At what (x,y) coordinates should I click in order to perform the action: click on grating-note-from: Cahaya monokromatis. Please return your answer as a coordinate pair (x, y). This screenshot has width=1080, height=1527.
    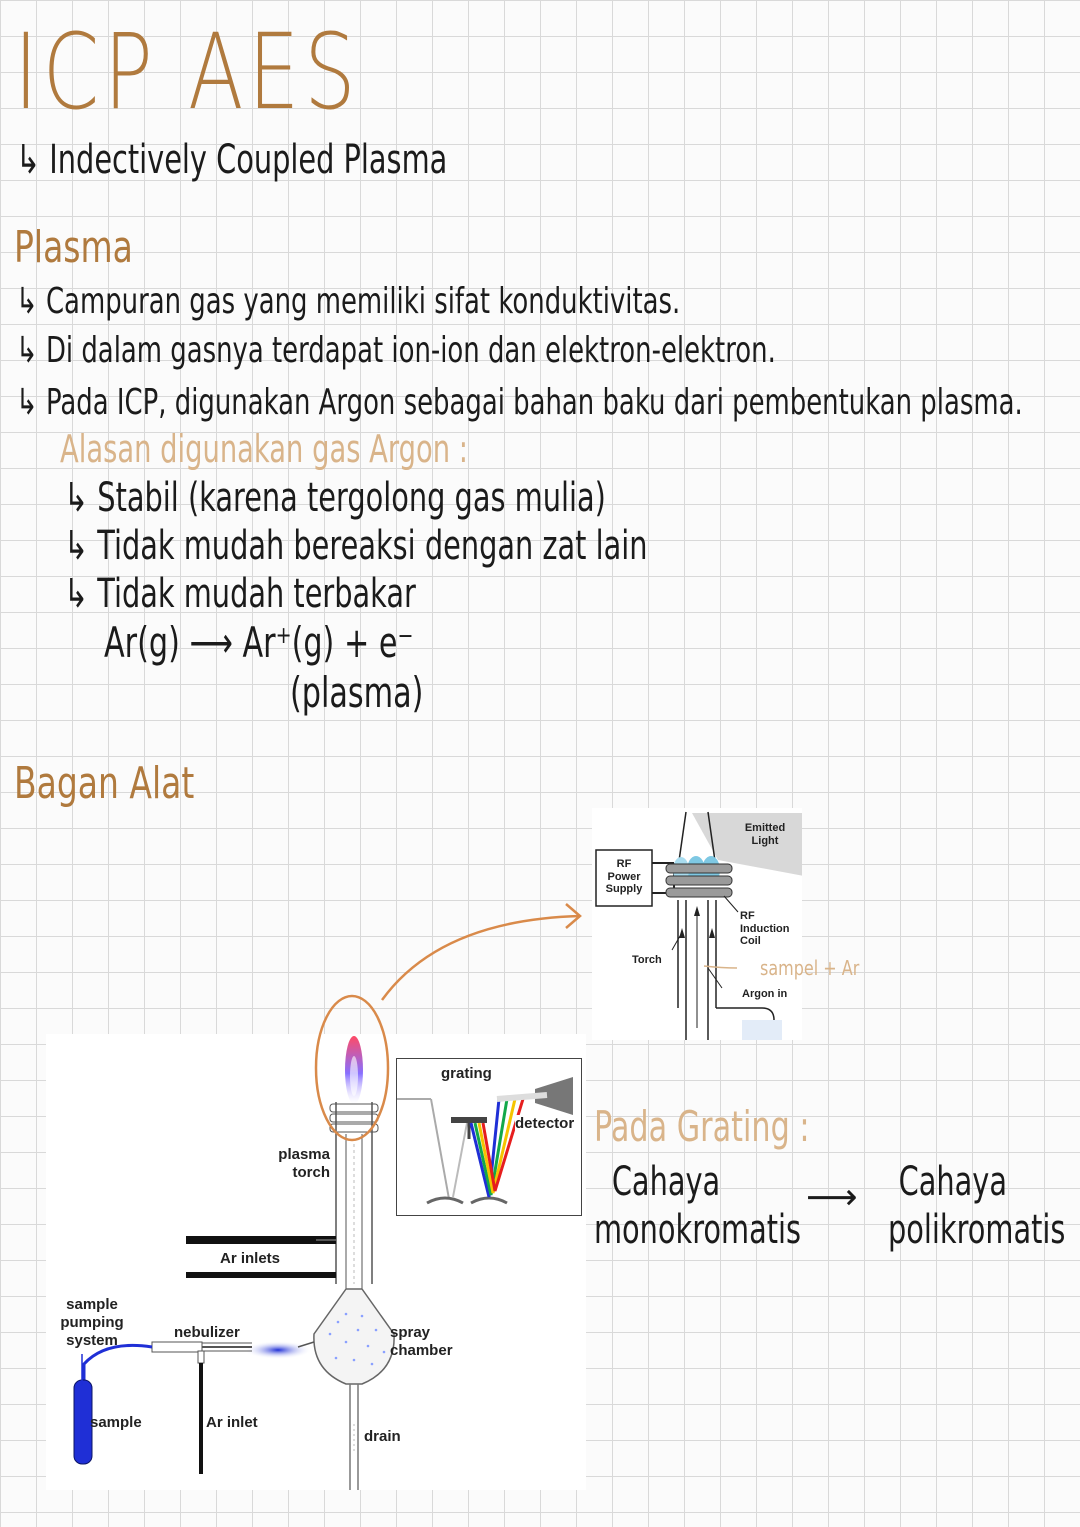
    Looking at the image, I should click on (698, 1206).